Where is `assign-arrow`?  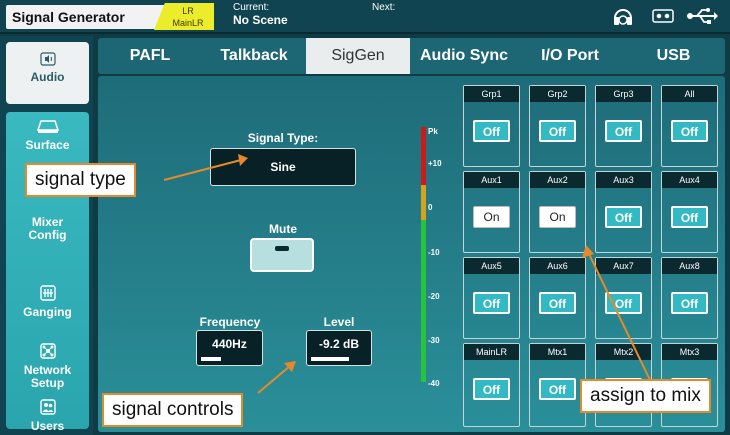
assign-arrow is located at coordinates (619, 316).